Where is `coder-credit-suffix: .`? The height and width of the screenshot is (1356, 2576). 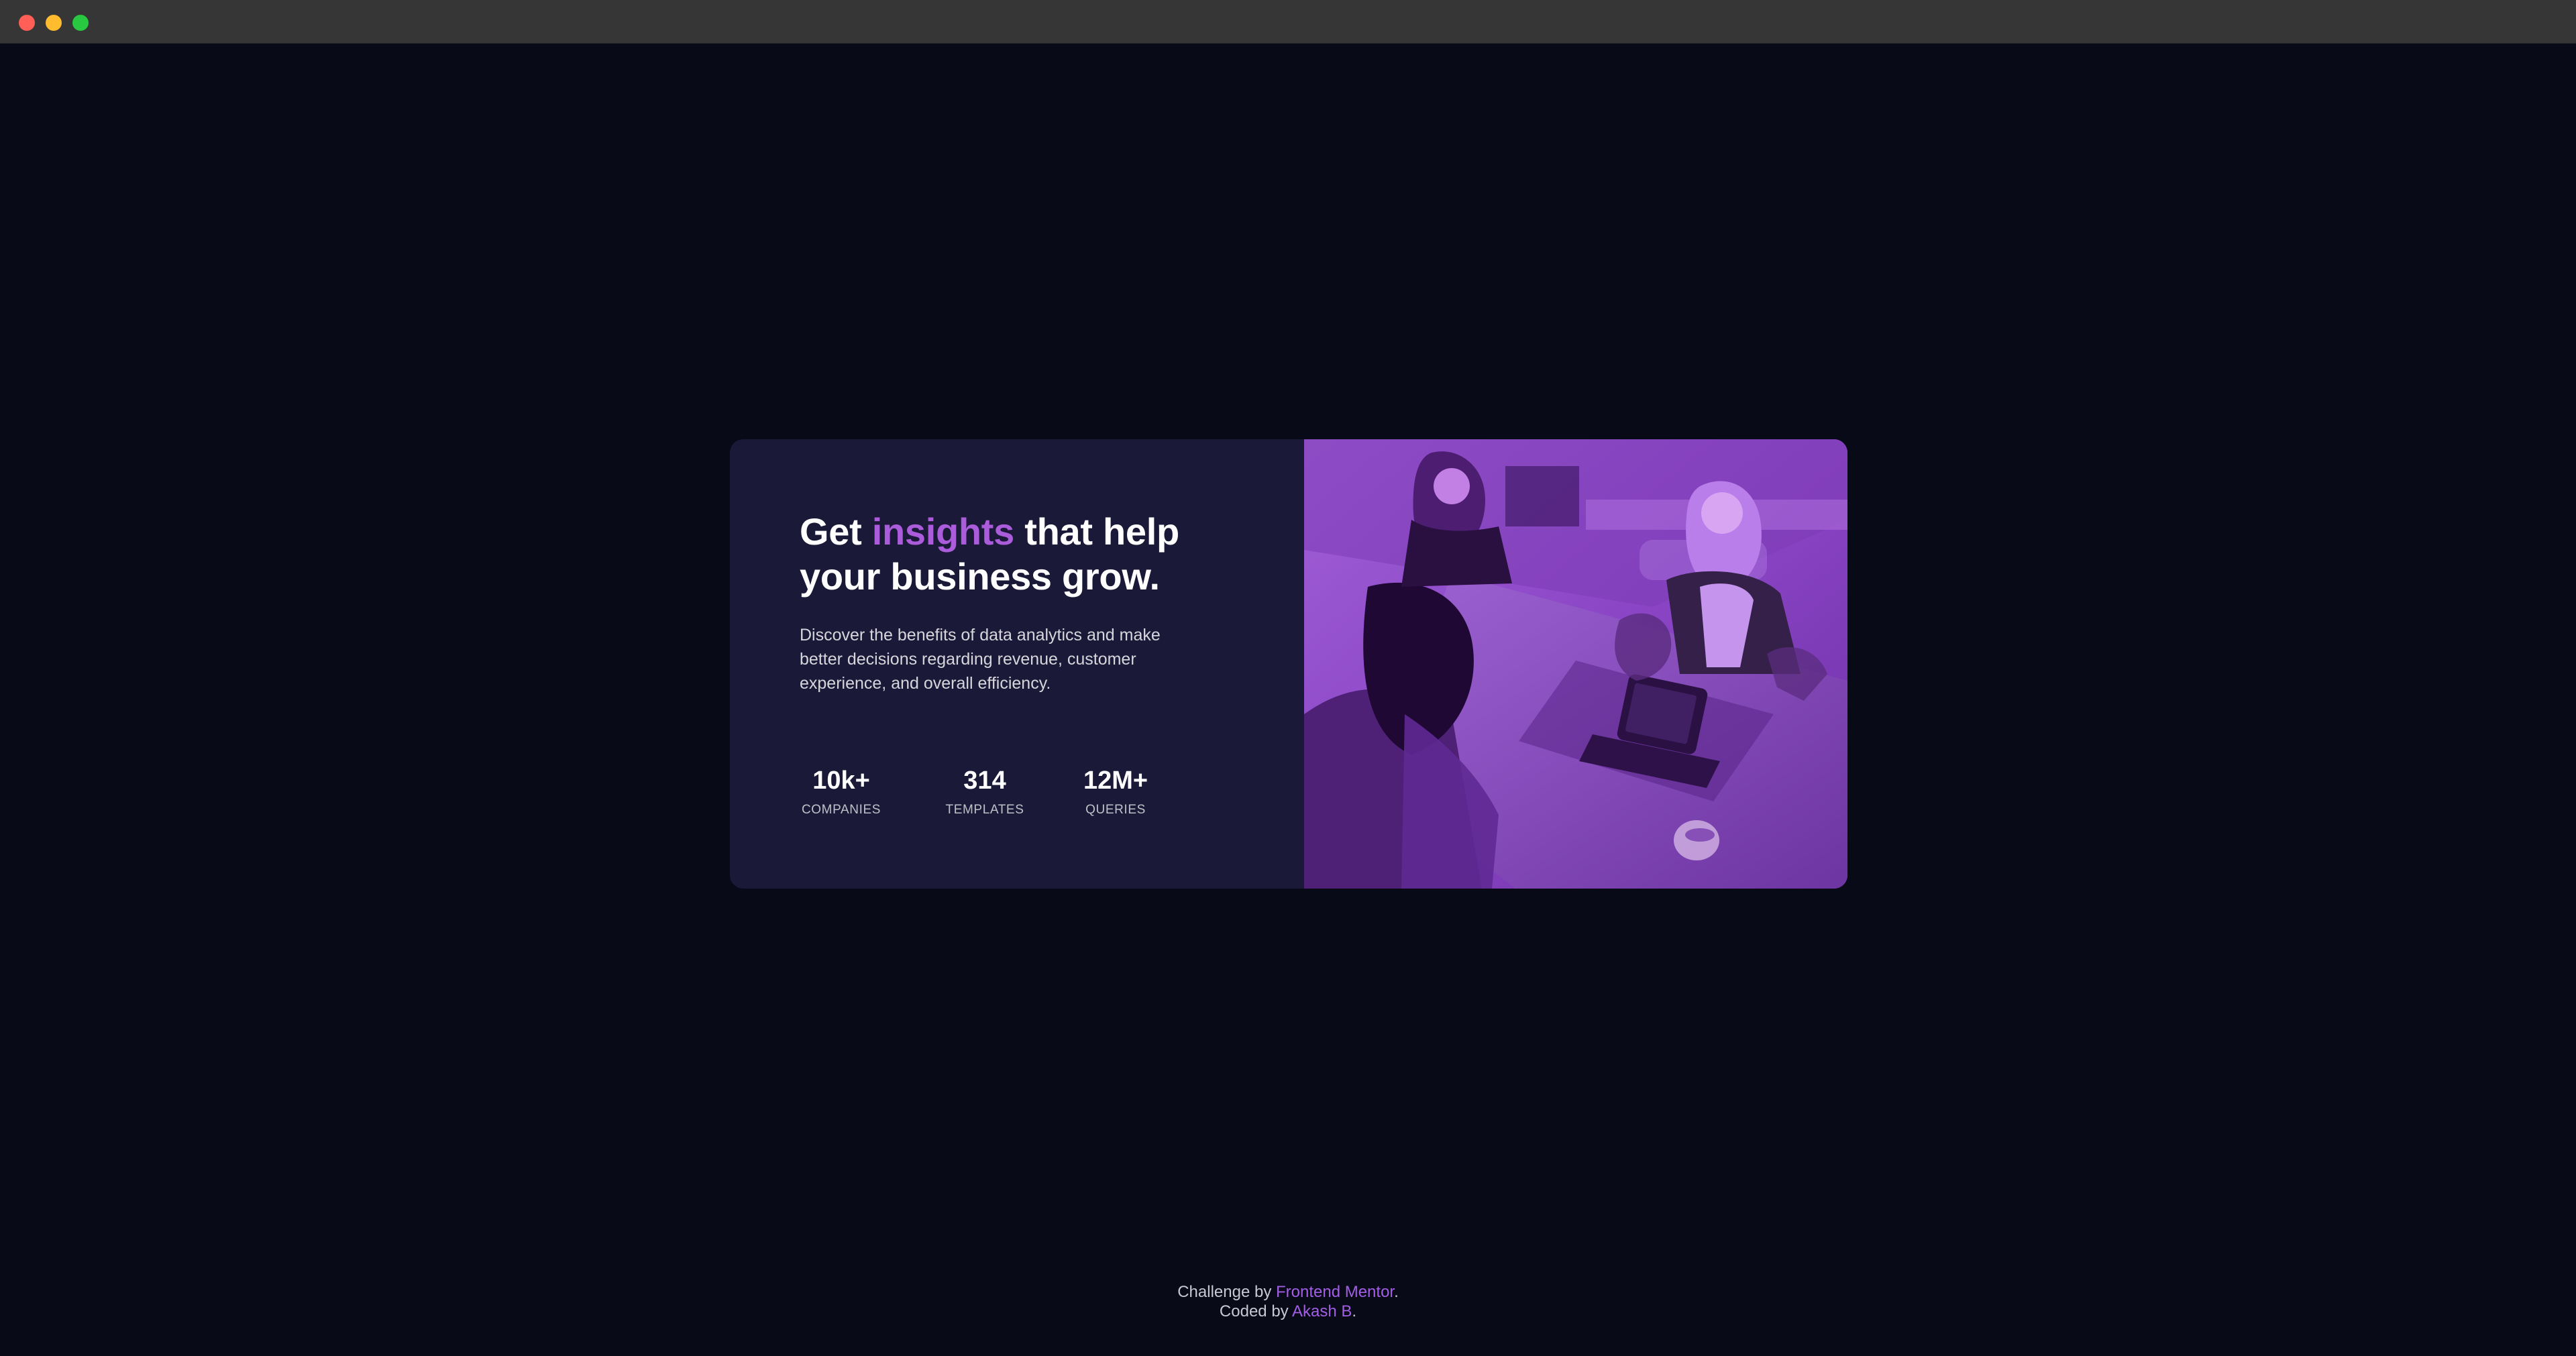 coder-credit-suffix: . is located at coordinates (1354, 1311).